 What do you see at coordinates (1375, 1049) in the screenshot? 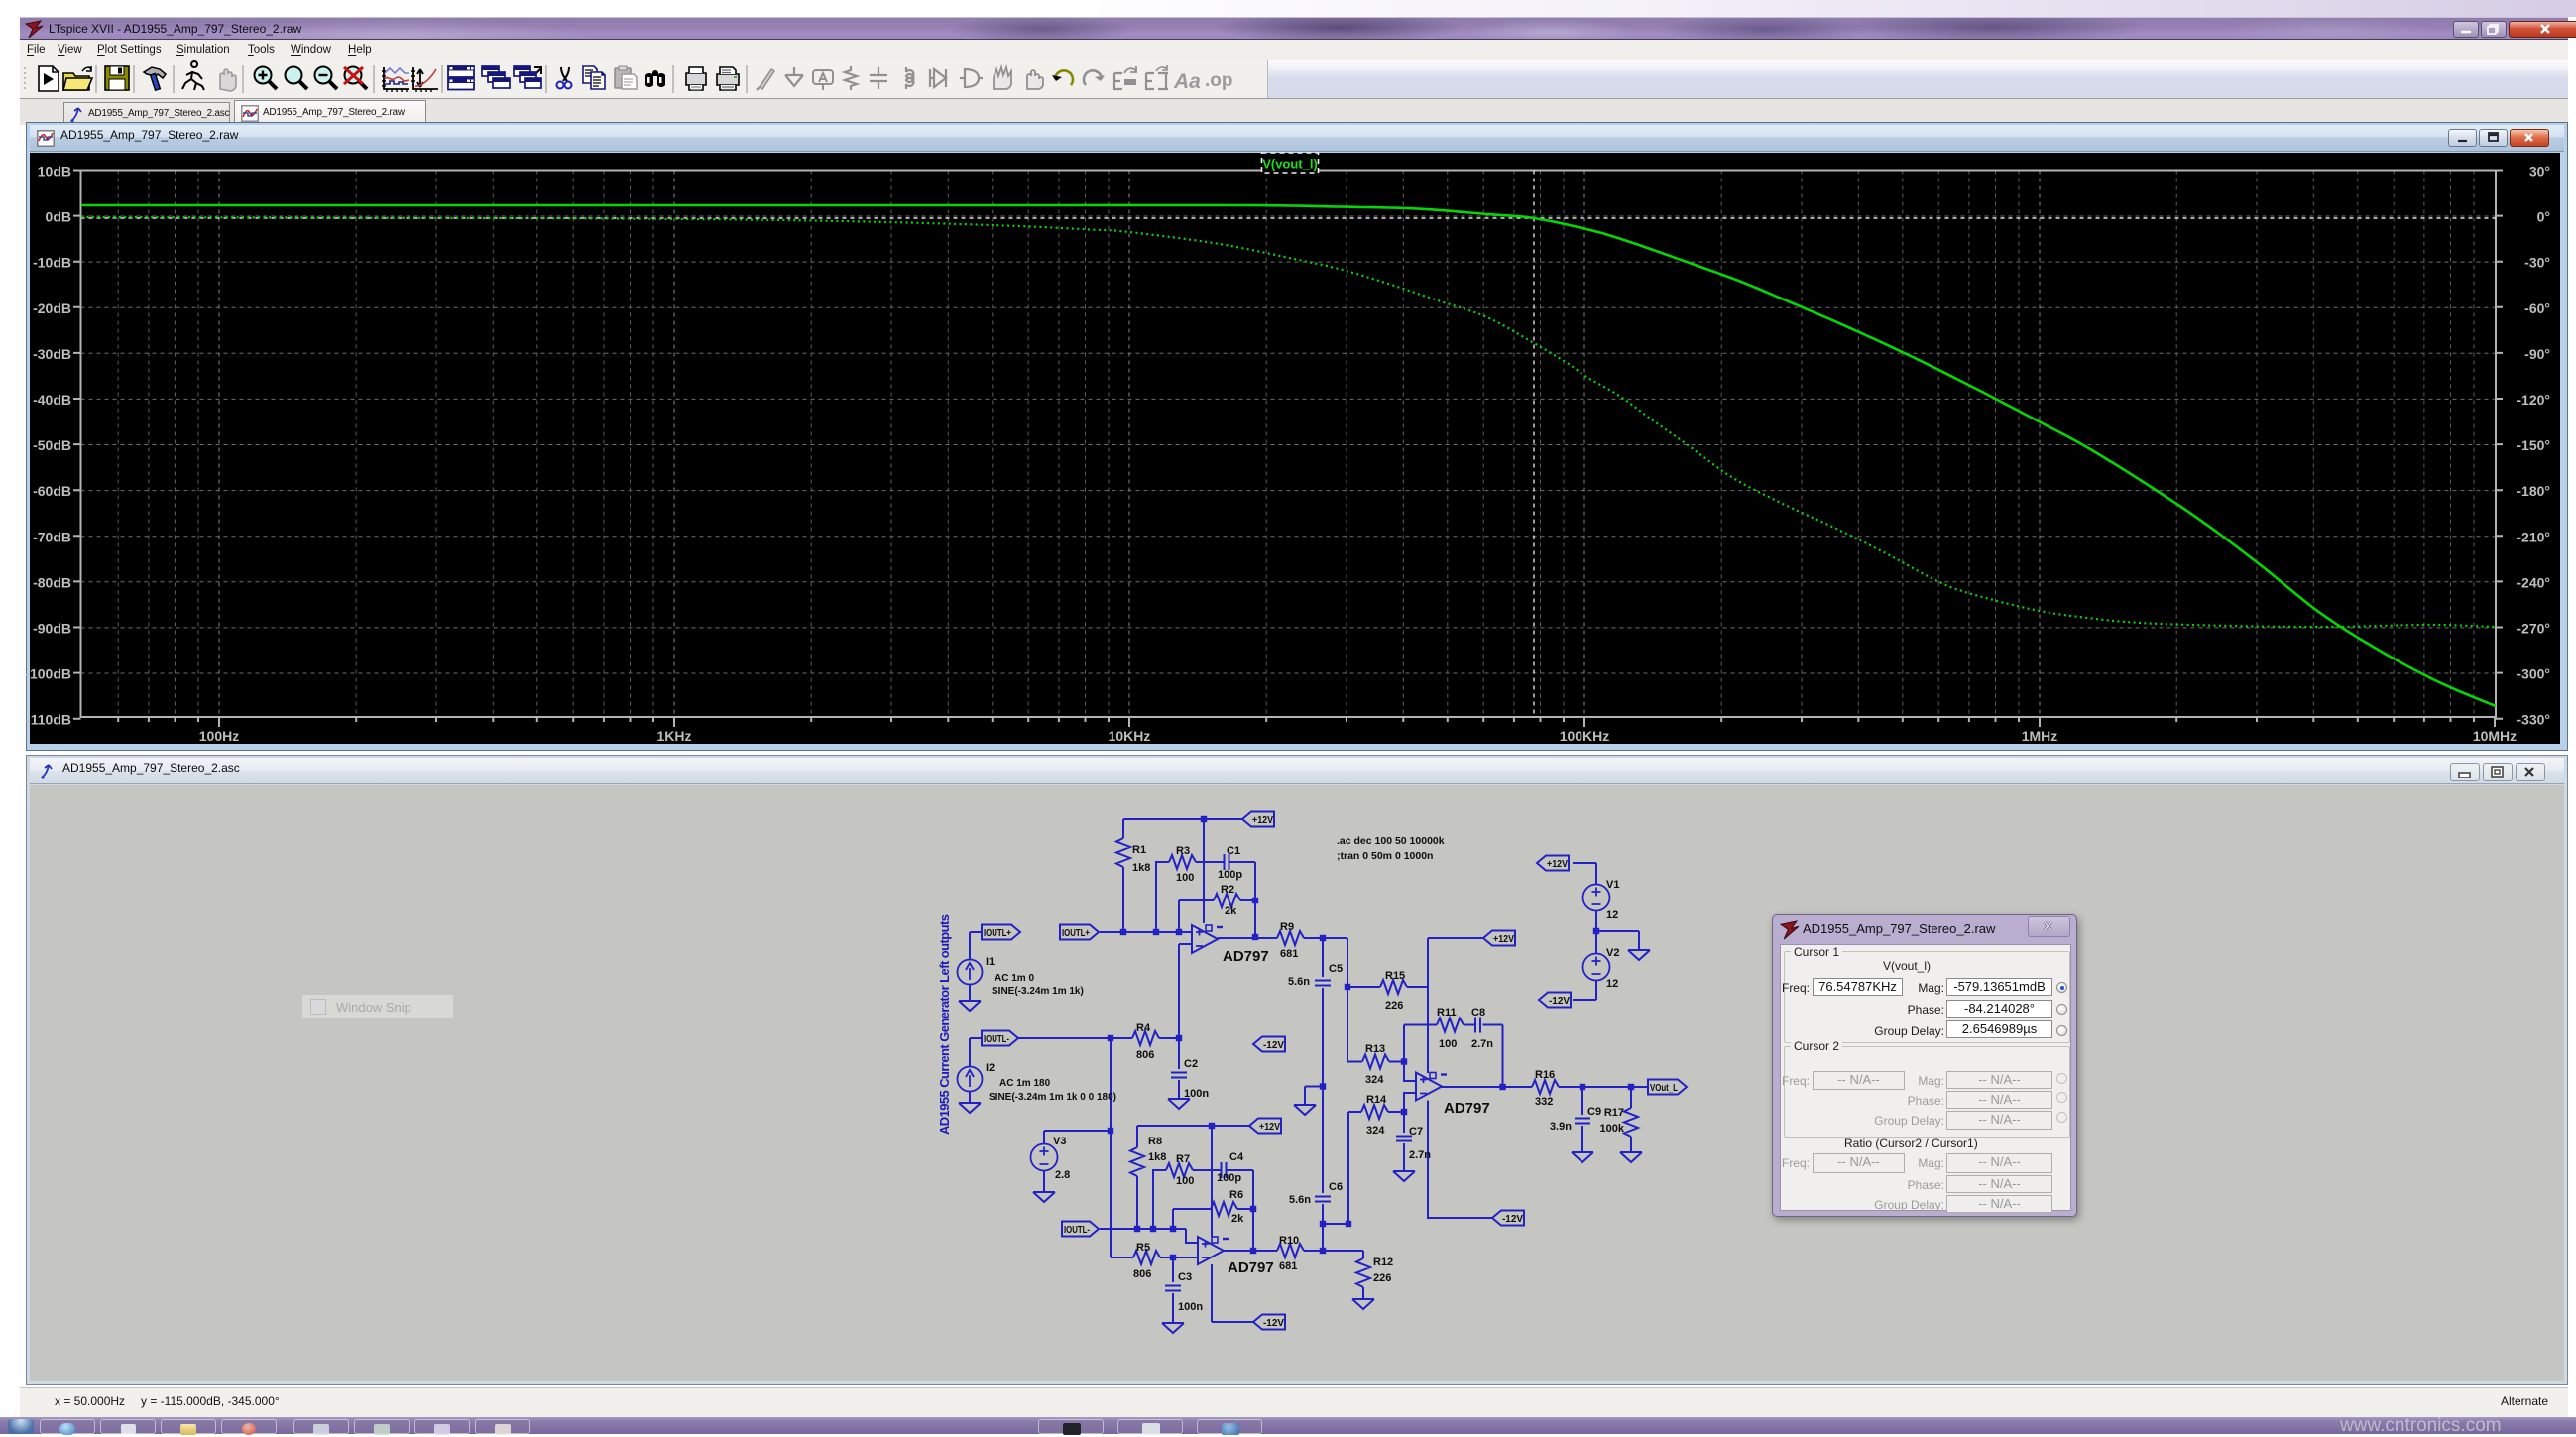
I see `svg-text: R13` at bounding box center [1375, 1049].